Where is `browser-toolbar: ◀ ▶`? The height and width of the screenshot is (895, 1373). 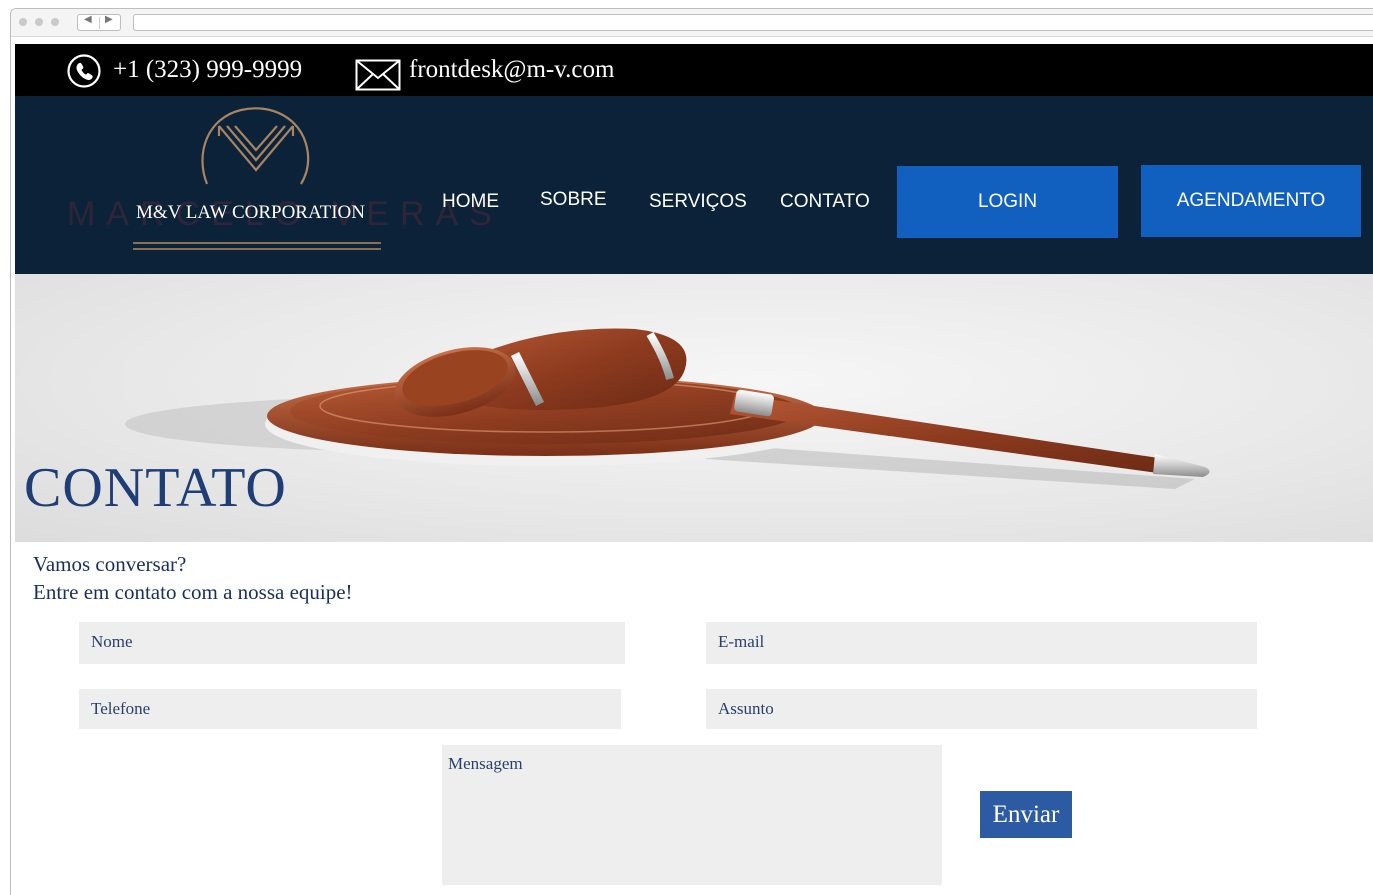
browser-toolbar: ◀ ▶ is located at coordinates (692, 23).